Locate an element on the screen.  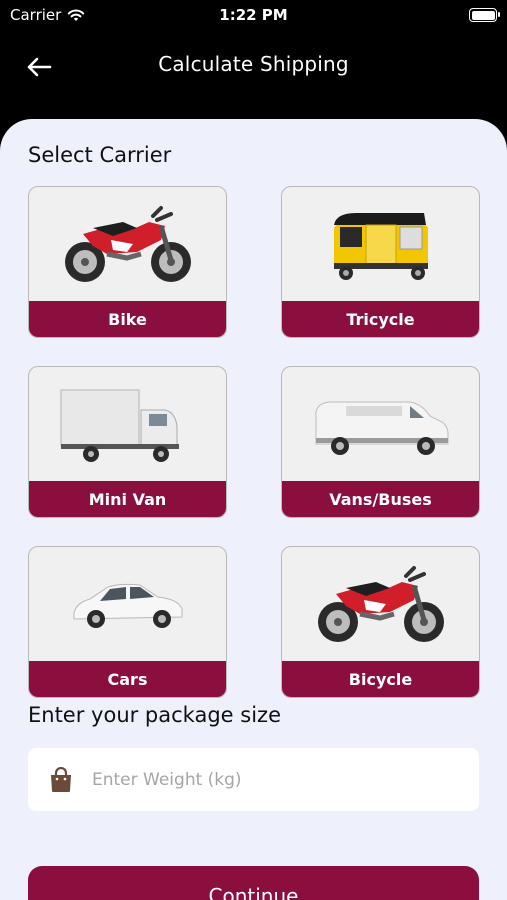
carrier-label-vans-buses: Vans/Buses is located at coordinates (380, 499).